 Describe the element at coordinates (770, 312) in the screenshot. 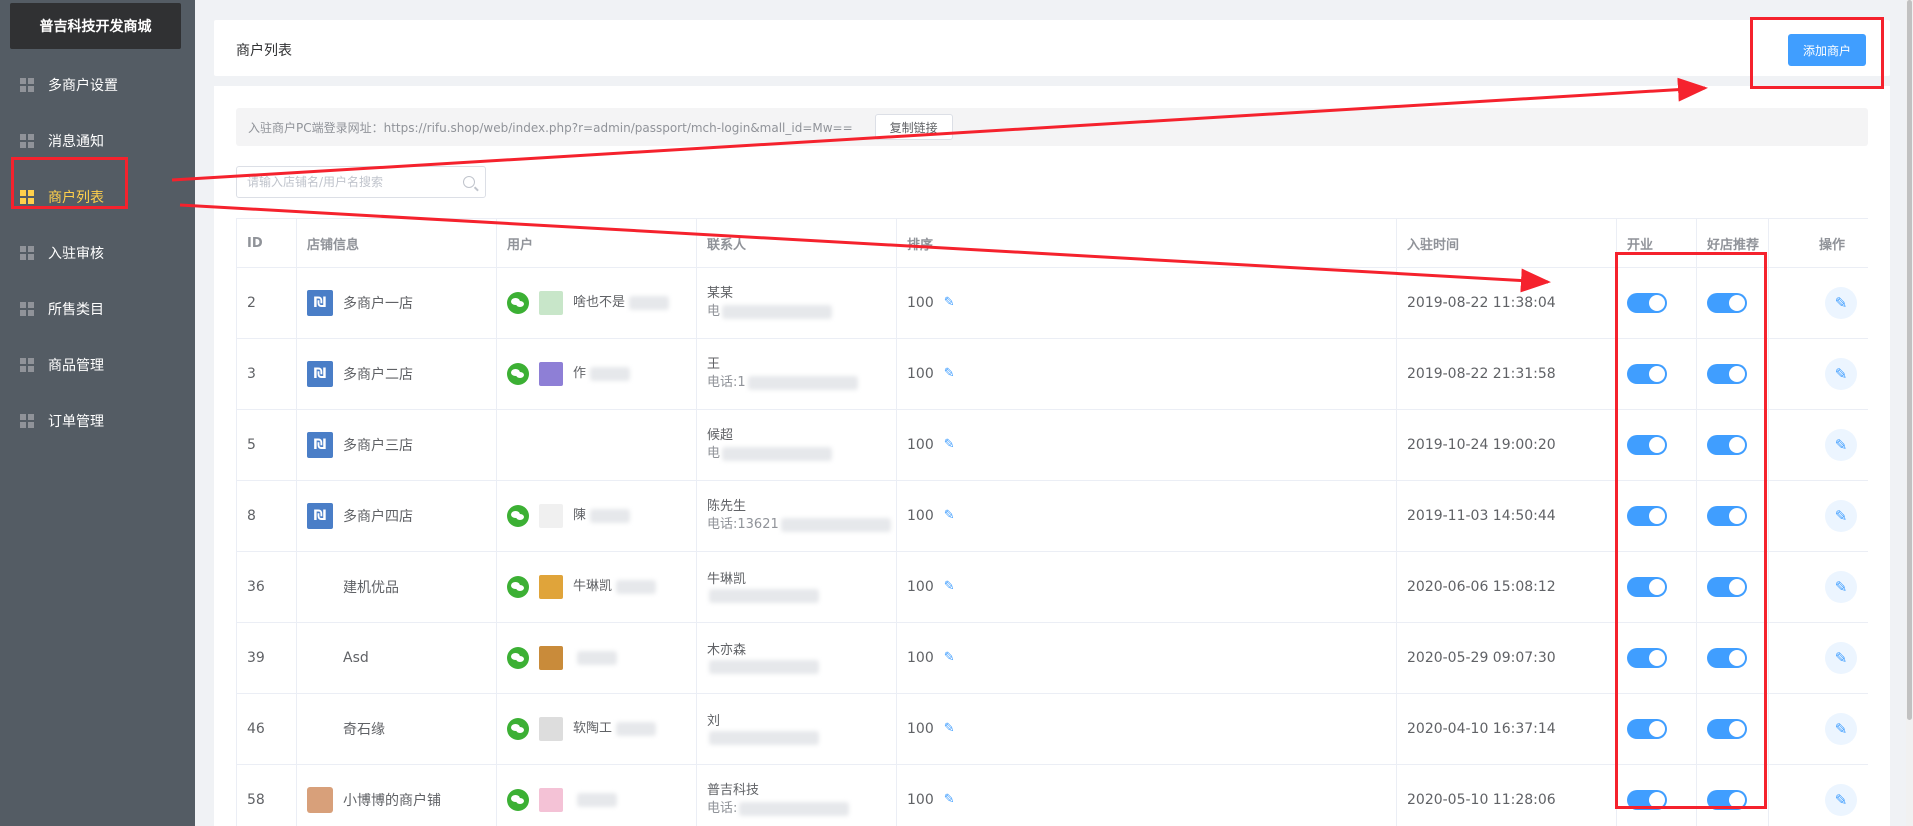

I see `contact-phone: 电` at that location.